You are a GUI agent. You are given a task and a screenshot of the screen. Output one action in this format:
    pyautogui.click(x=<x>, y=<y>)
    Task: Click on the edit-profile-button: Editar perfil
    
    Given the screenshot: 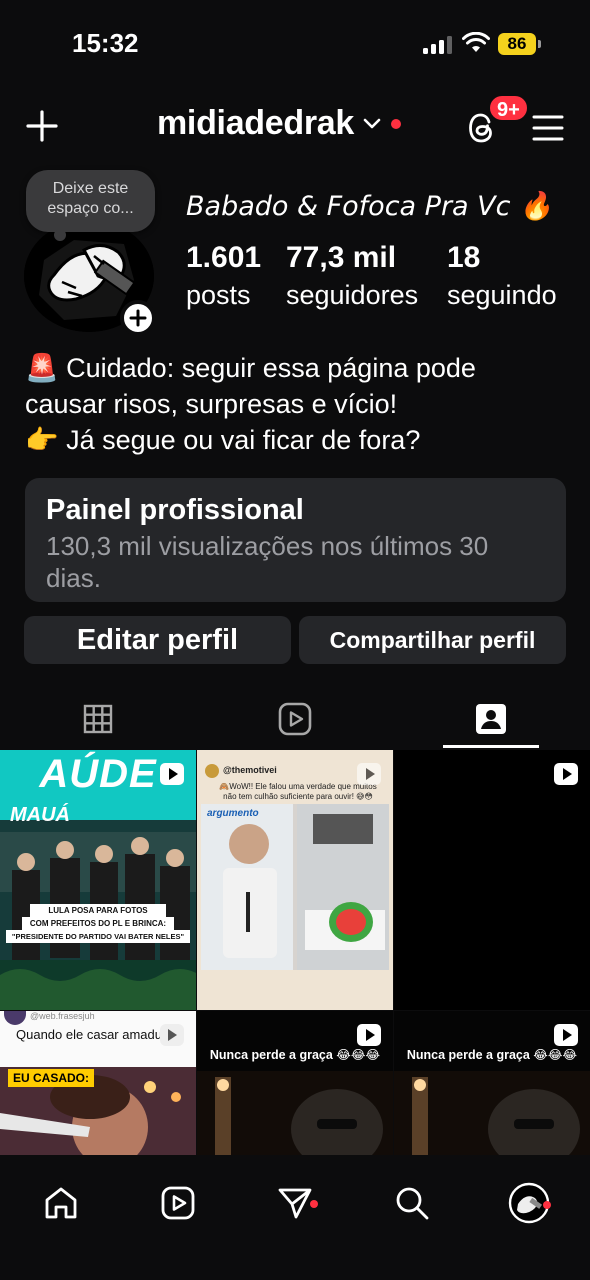 What is the action you would take?
    pyautogui.click(x=157, y=640)
    